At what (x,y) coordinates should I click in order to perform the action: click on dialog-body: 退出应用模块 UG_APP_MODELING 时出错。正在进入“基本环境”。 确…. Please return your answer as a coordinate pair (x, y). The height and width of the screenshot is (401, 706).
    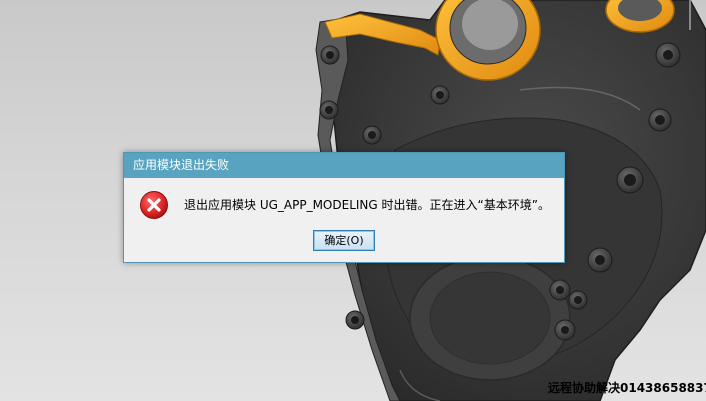
    Looking at the image, I should click on (344, 220).